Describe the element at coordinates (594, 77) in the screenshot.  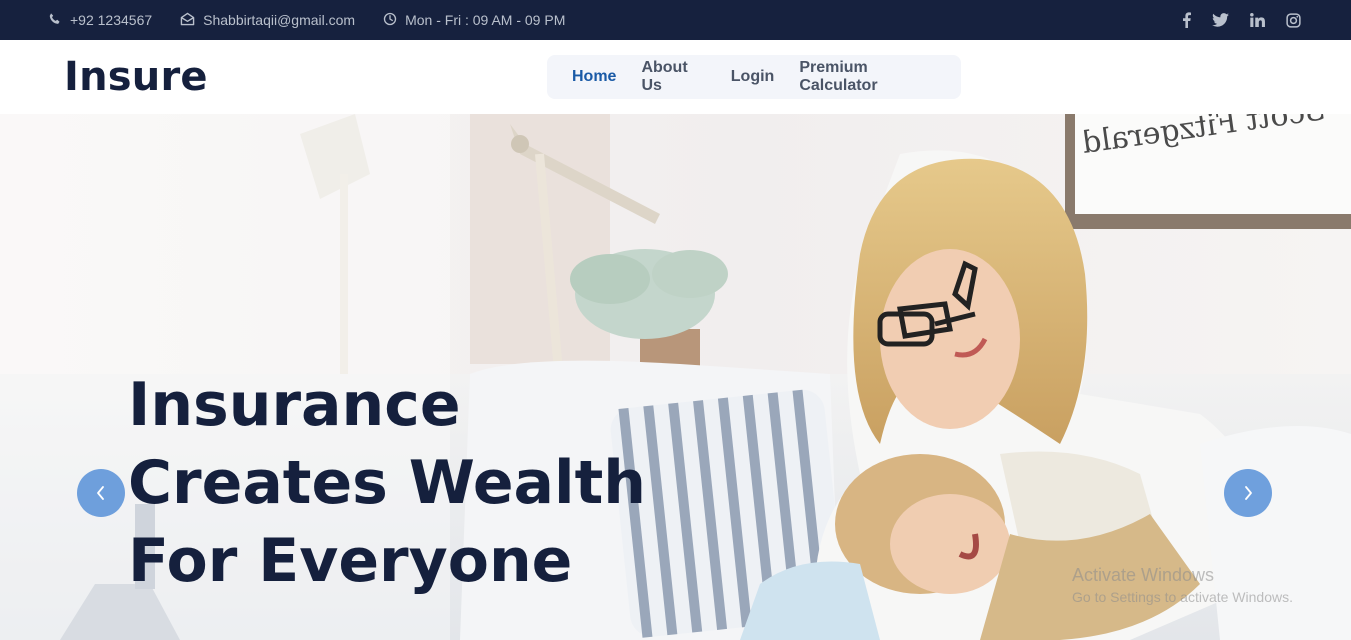
I see `nav-home: Home` at that location.